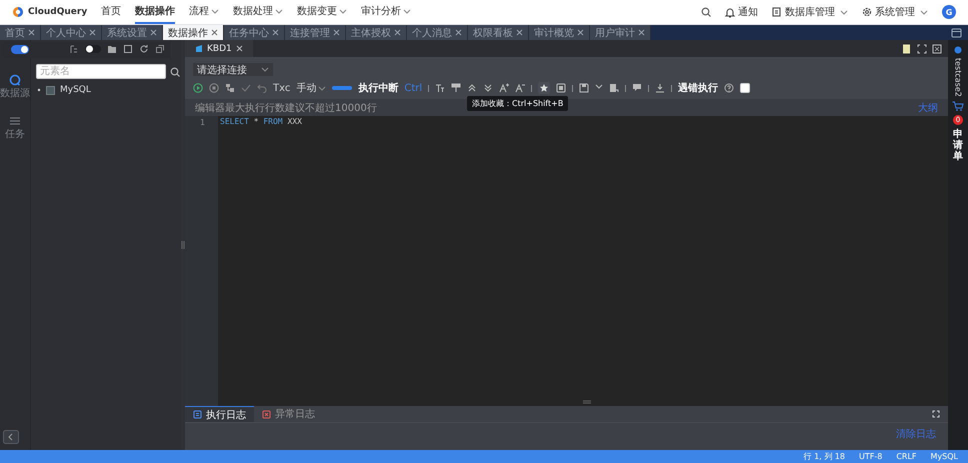 This screenshot has height=463, width=968. I want to click on nav-action-item: 通知, so click(741, 12).